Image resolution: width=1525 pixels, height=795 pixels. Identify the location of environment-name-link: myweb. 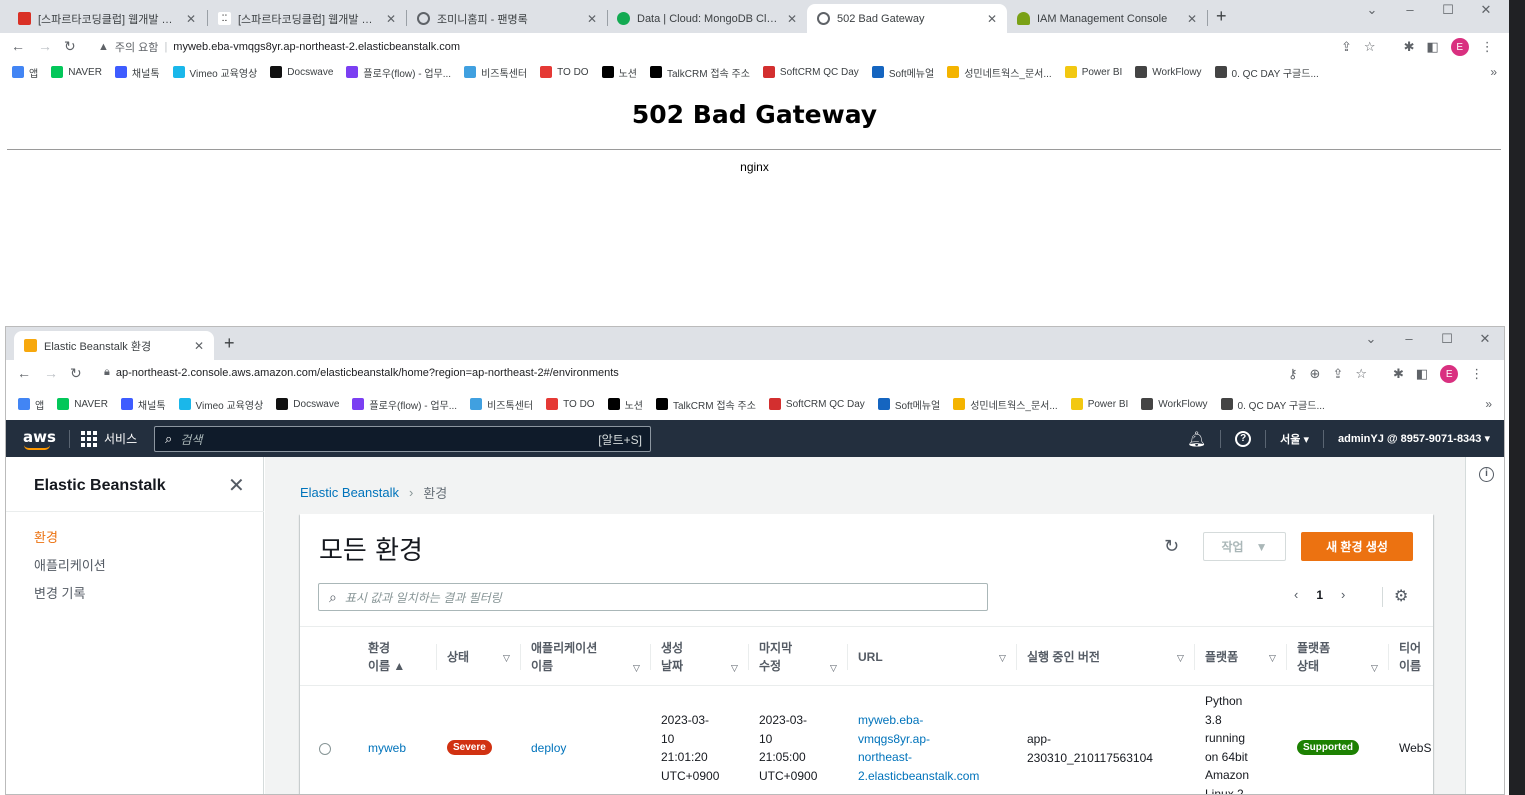
(387, 748).